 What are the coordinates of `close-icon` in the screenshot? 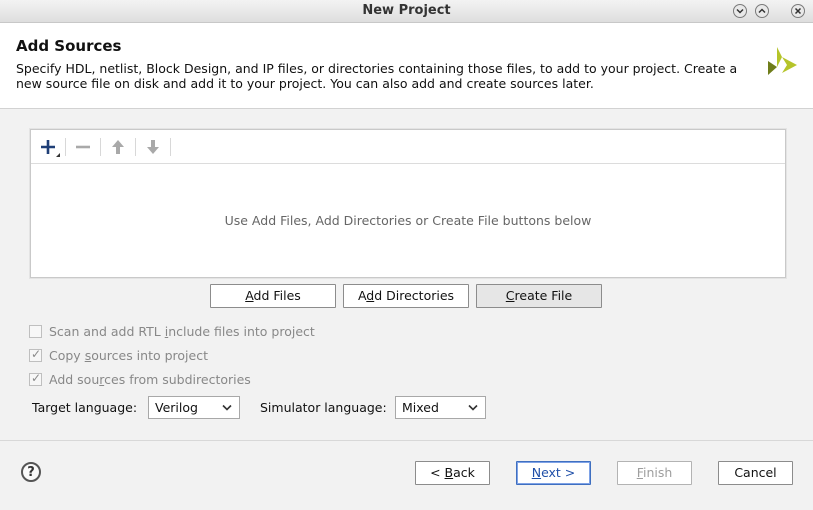 It's located at (798, 11).